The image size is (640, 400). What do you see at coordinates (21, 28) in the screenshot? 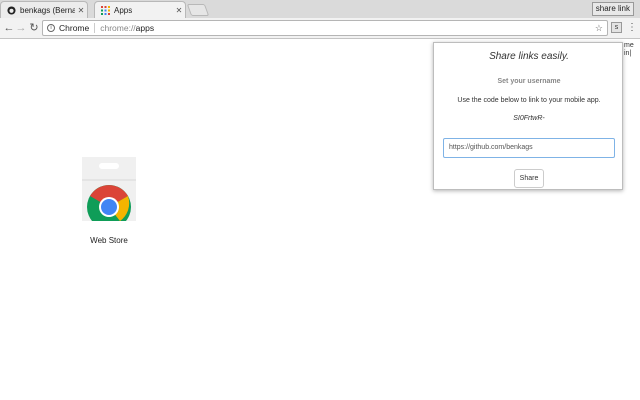
I see `forward-button: →` at bounding box center [21, 28].